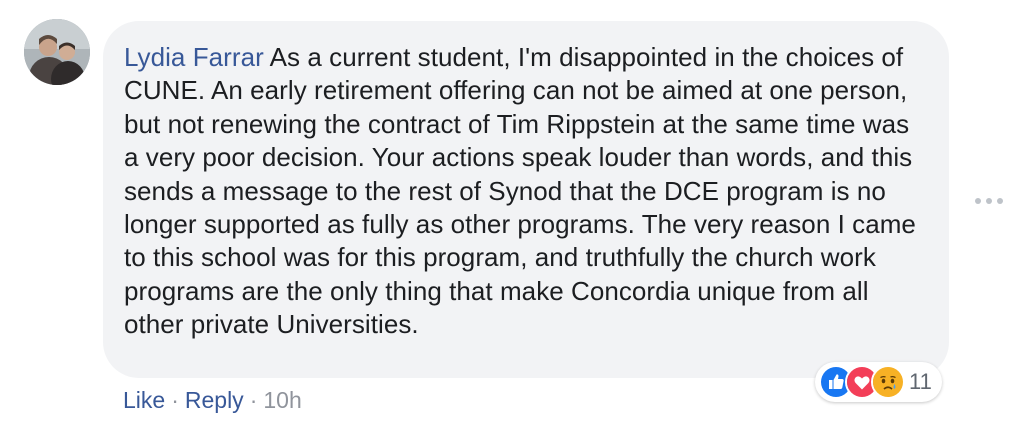 The image size is (1024, 431). I want to click on reaction-count: 11, so click(920, 381).